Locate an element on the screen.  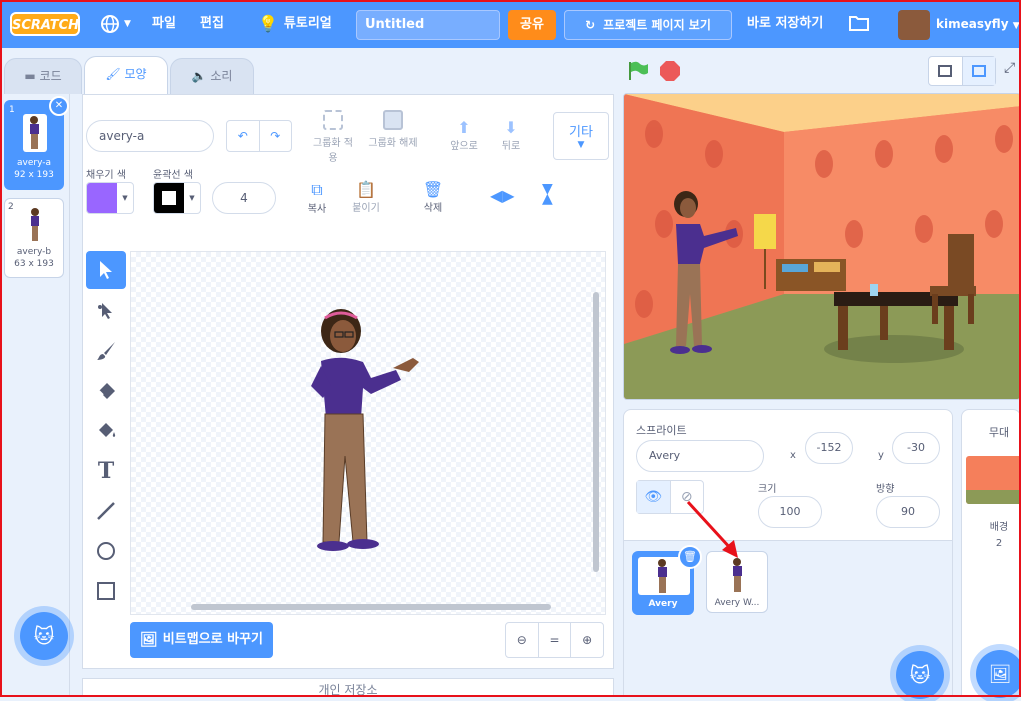
avatar is located at coordinates (914, 25).